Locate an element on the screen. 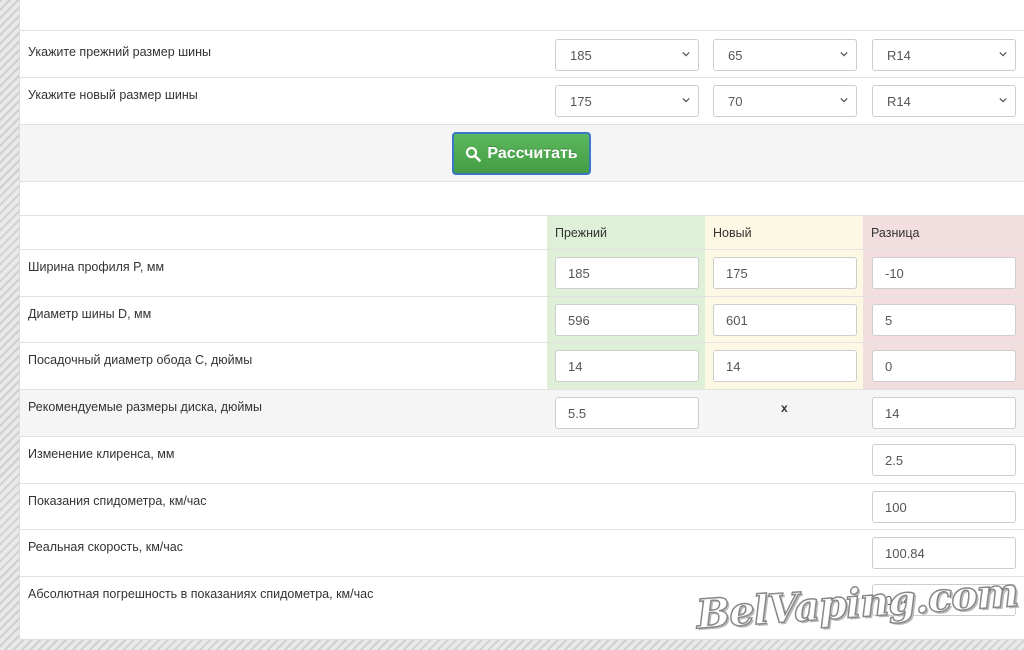 Image resolution: width=1024 pixels, height=650 pixels. search-icon is located at coordinates (474, 154).